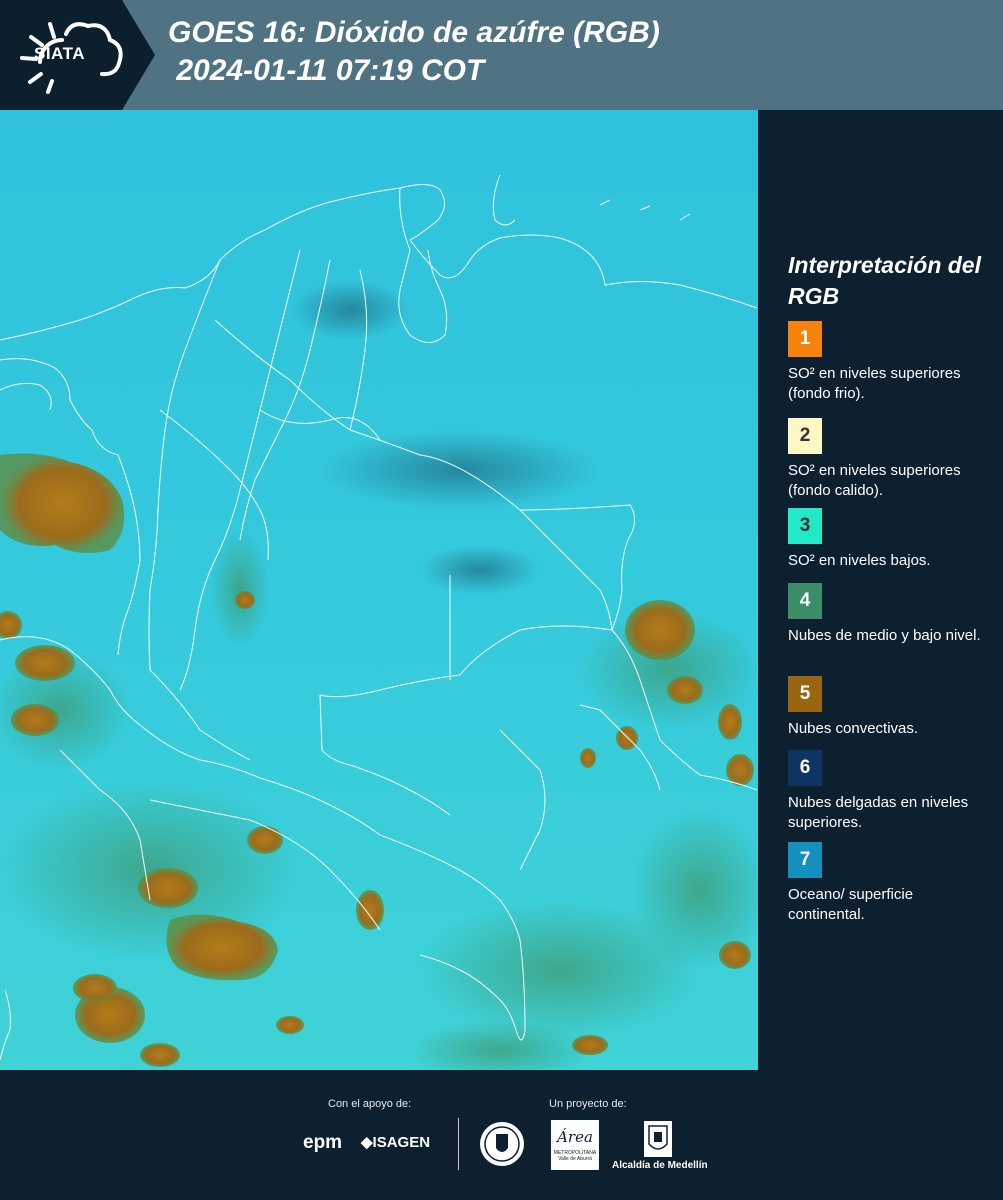  I want to click on siata-logo: SIATA, so click(77, 55).